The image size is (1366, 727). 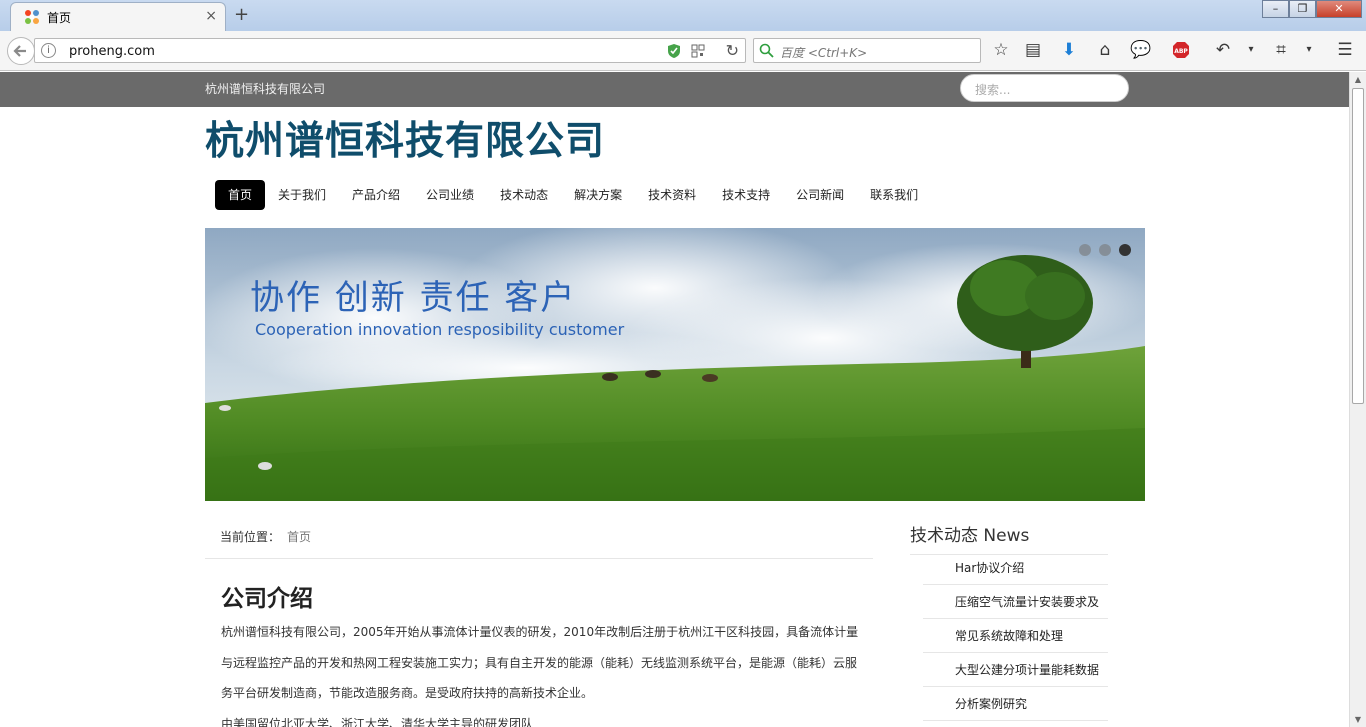 What do you see at coordinates (1309, 50) in the screenshot?
I see `crop-dropdown-icon: ▾` at bounding box center [1309, 50].